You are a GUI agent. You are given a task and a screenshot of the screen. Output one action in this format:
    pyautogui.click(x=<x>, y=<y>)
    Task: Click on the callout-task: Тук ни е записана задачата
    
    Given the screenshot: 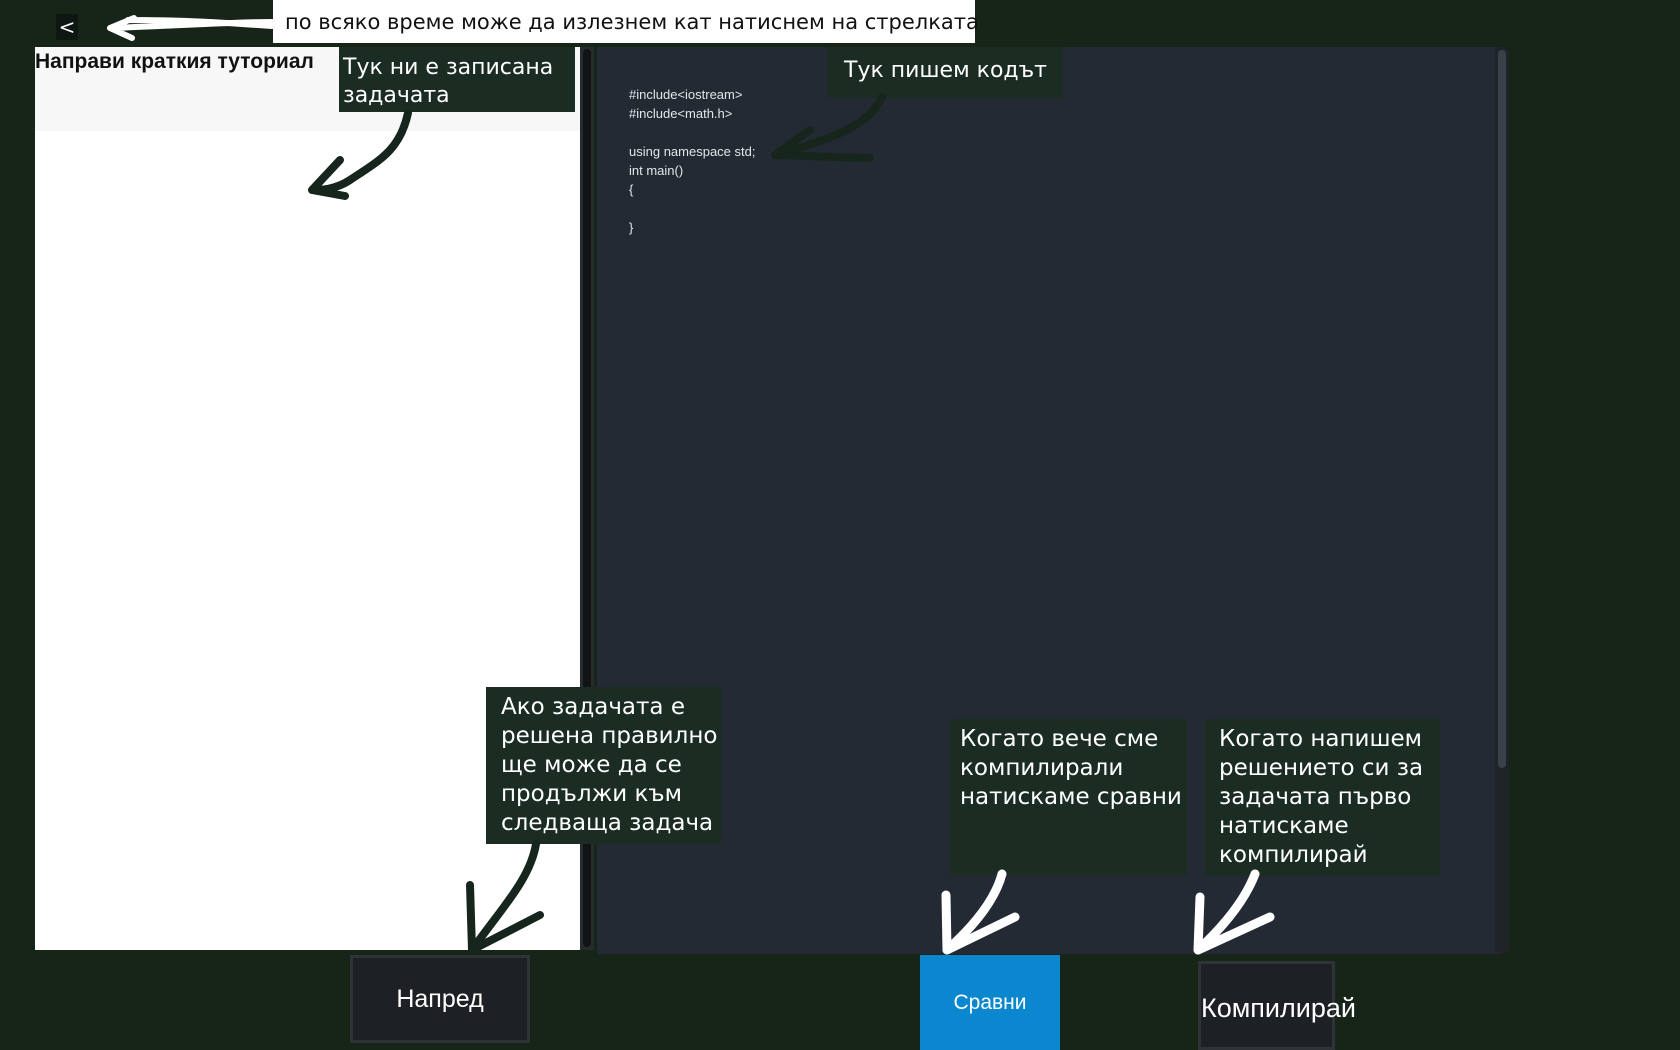 What is the action you would take?
    pyautogui.click(x=457, y=79)
    